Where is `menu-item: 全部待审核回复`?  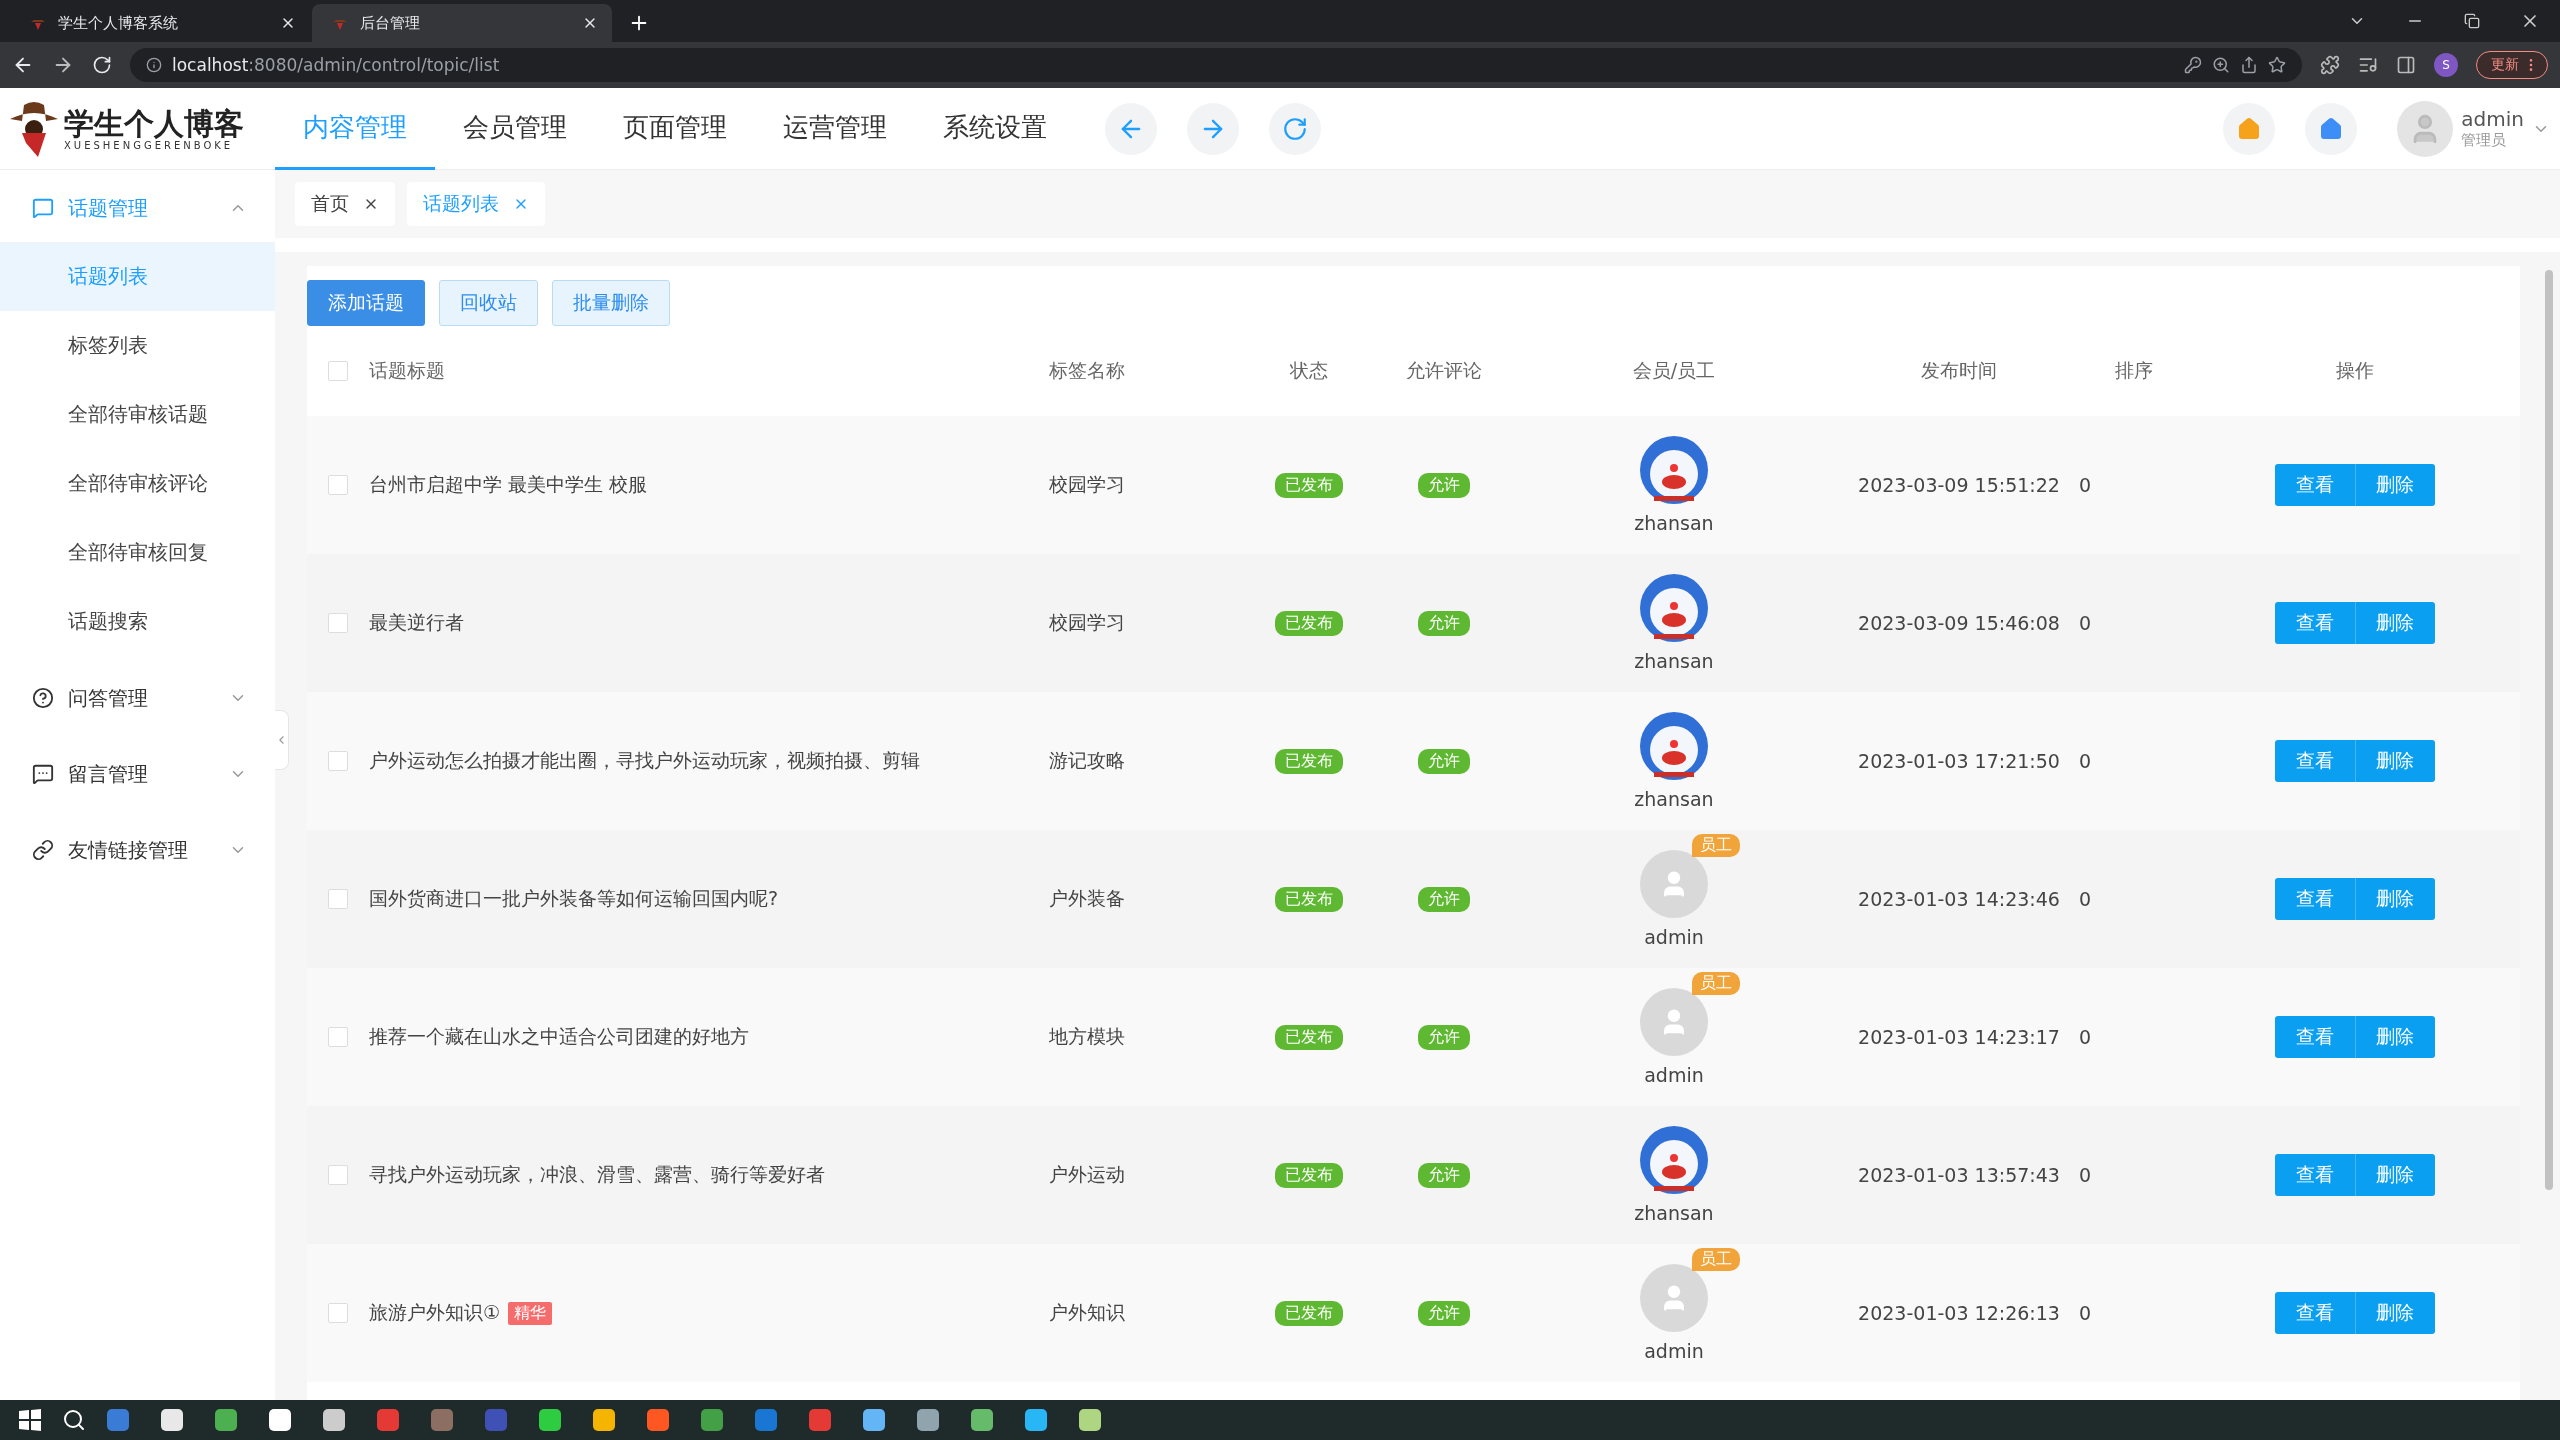 menu-item: 全部待审核回复 is located at coordinates (137, 552).